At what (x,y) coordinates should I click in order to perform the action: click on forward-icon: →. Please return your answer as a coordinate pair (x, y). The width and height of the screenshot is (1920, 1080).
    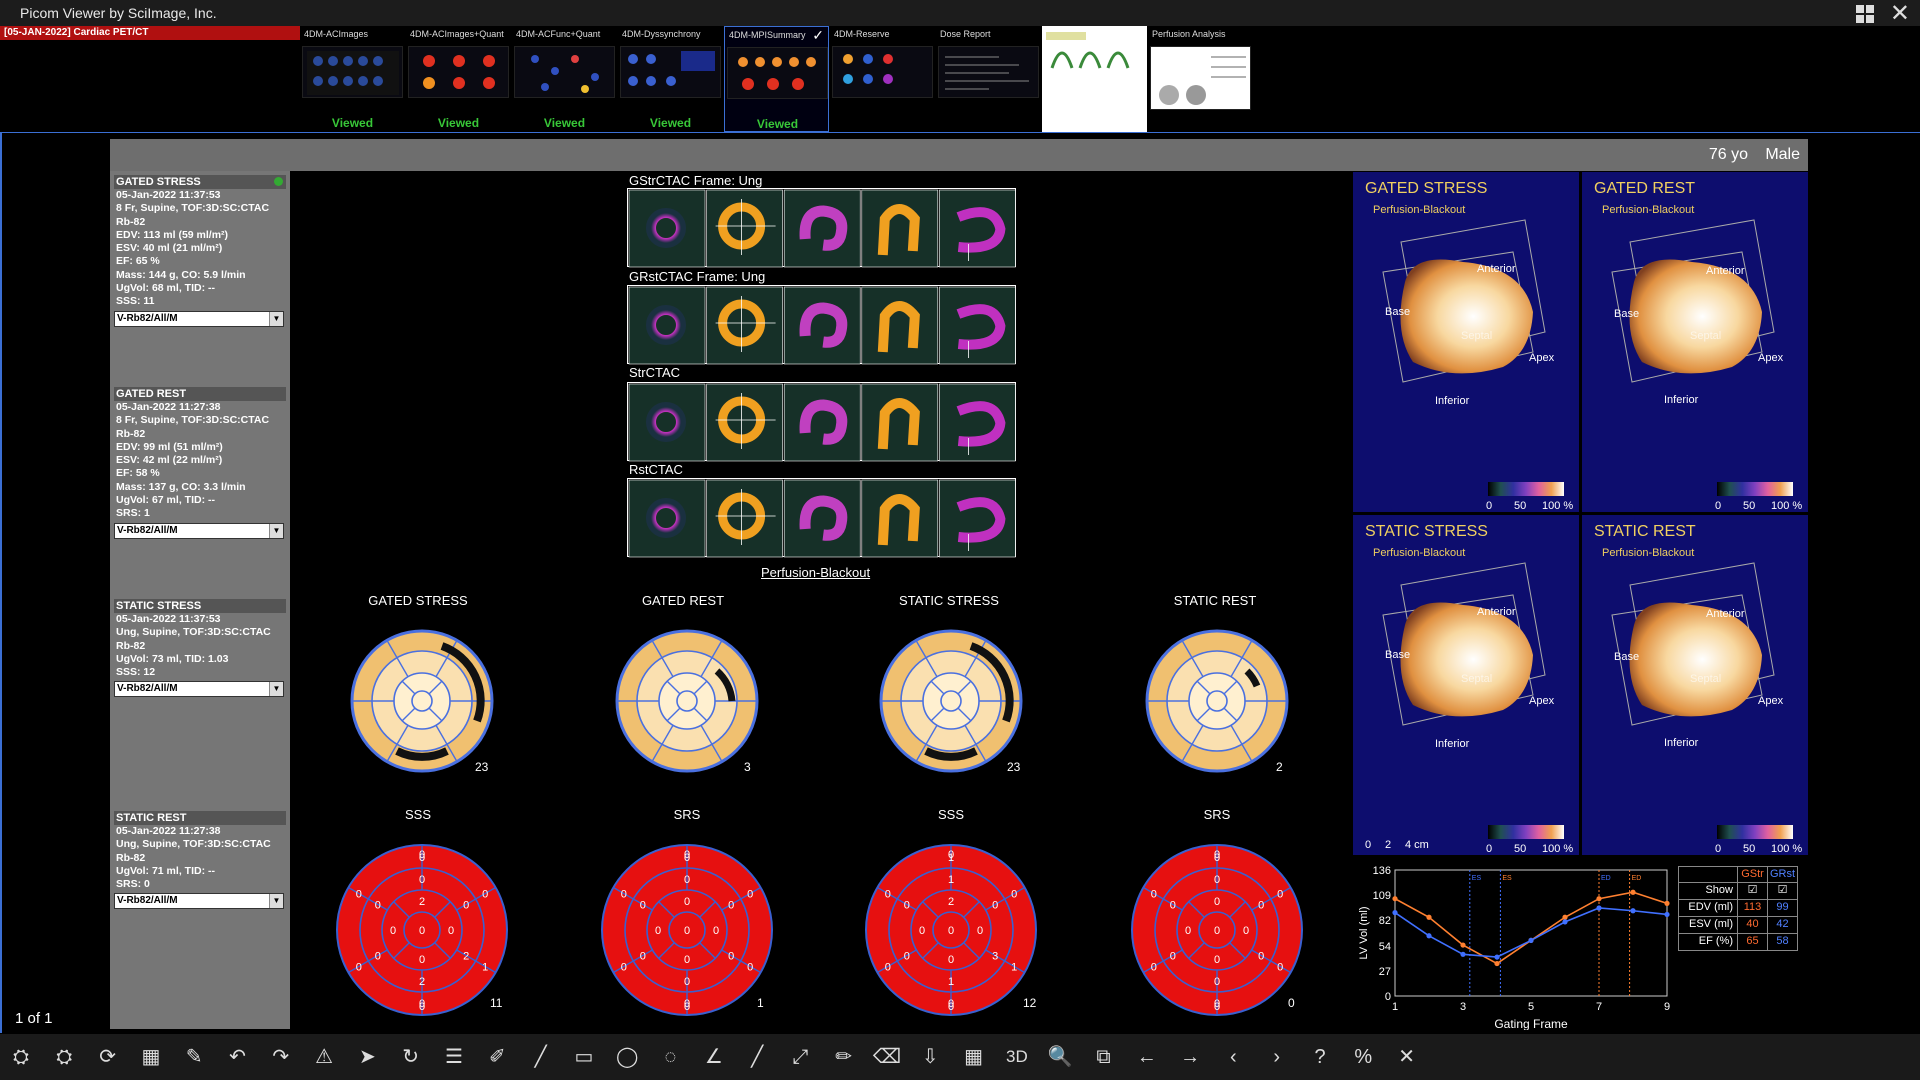
    Looking at the image, I should click on (1190, 1057).